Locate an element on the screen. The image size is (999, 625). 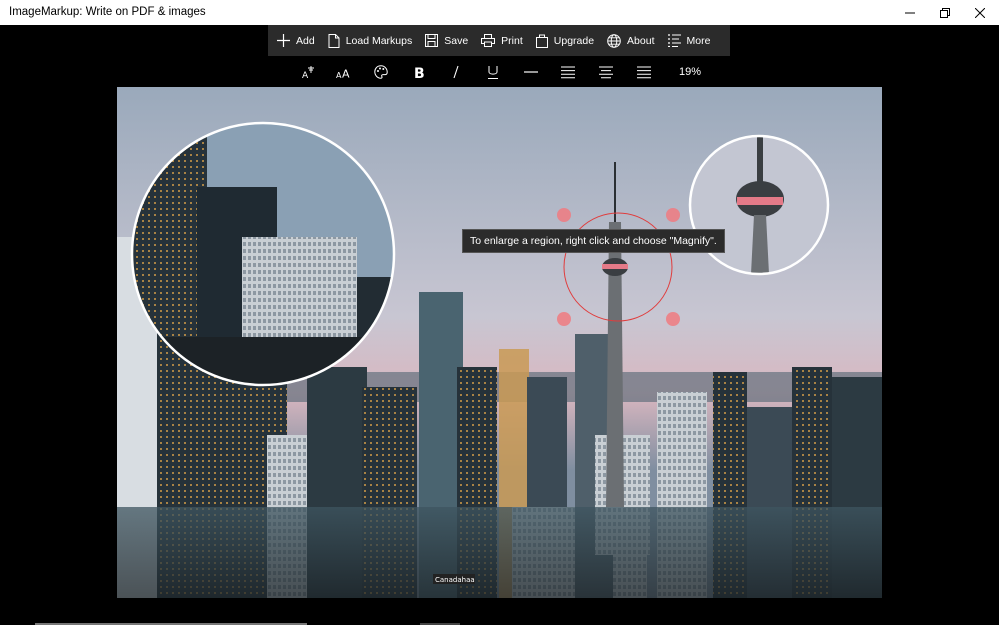
upgrade-label: Upgrade is located at coordinates (574, 40).